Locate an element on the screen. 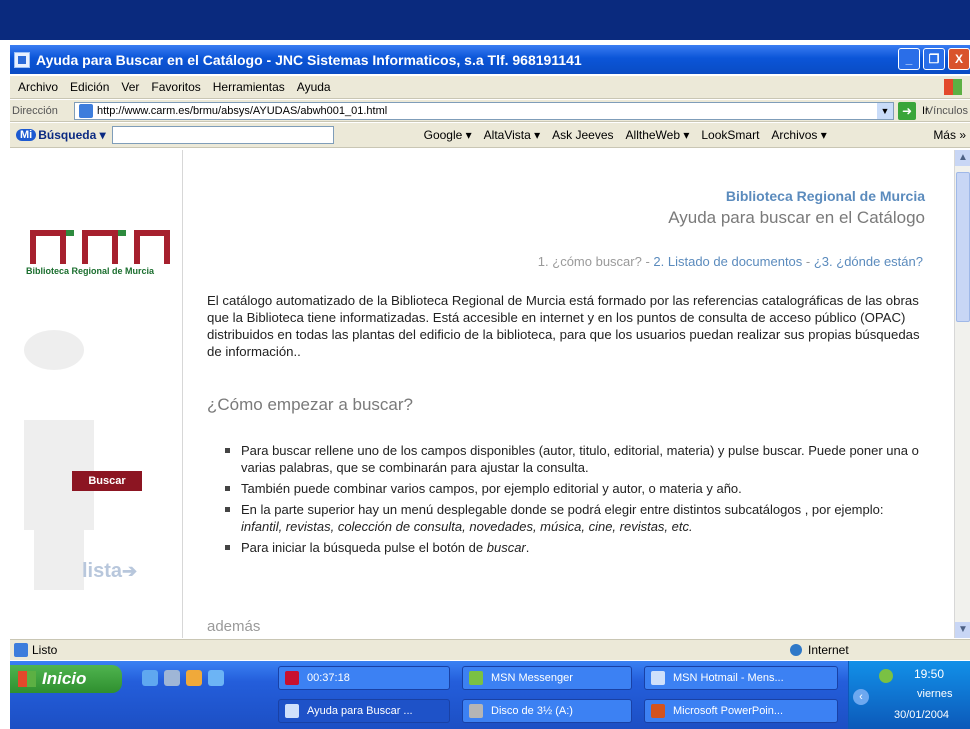 This screenshot has width=970, height=729. engine-askjeeves: Ask Jeeves is located at coordinates (582, 135).